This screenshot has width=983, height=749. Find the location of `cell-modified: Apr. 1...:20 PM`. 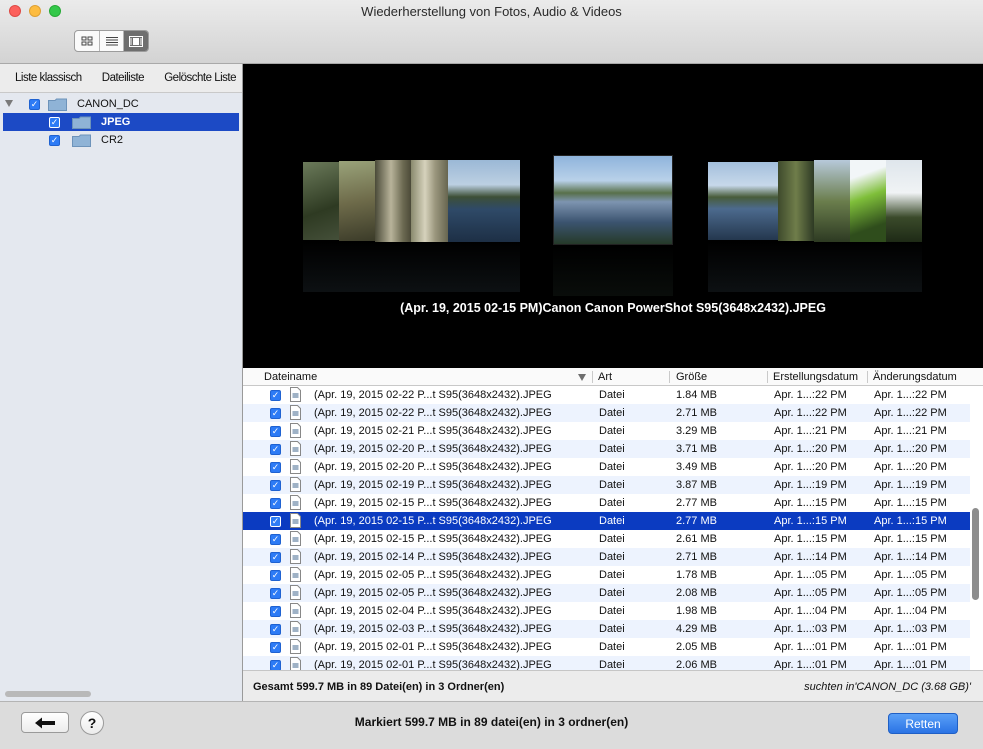

cell-modified: Apr. 1...:20 PM is located at coordinates (910, 467).